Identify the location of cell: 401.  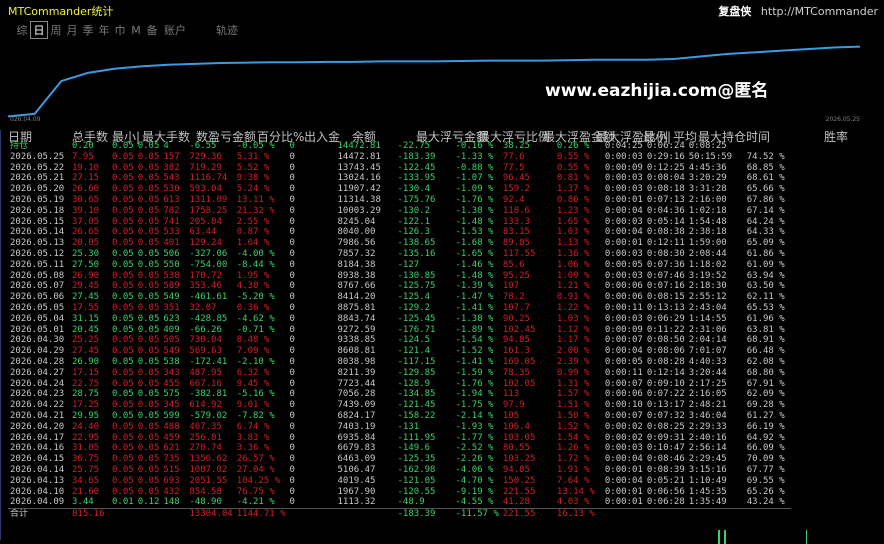
(171, 243).